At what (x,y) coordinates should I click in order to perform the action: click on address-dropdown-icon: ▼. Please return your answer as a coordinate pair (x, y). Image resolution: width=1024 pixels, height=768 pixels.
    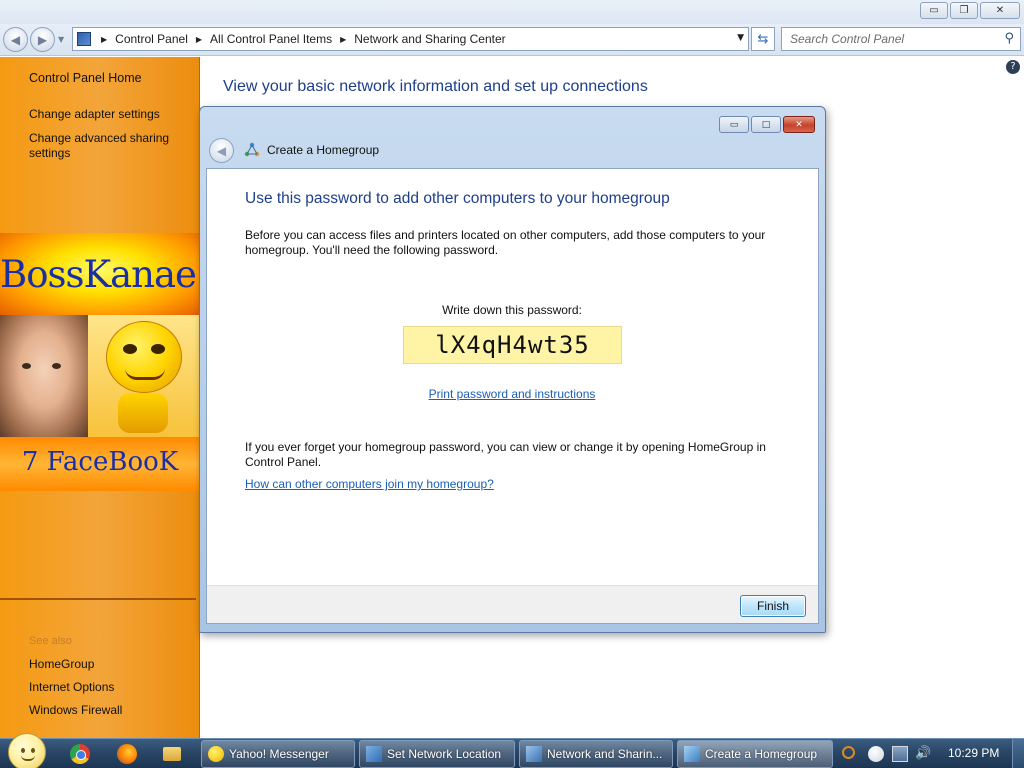
    Looking at the image, I should click on (740, 38).